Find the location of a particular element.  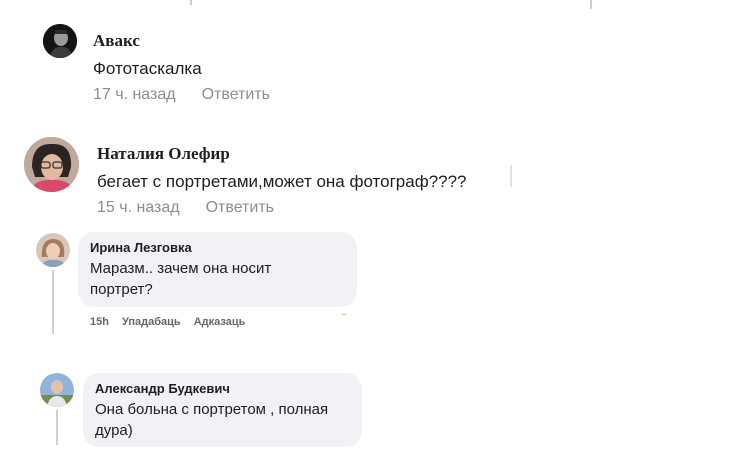

comment-timestamp: 17 ч. назад is located at coordinates (134, 94).